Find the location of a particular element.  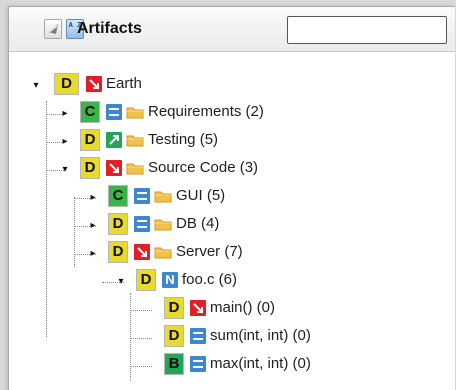

collapse-tree-icon is located at coordinates (53, 29).